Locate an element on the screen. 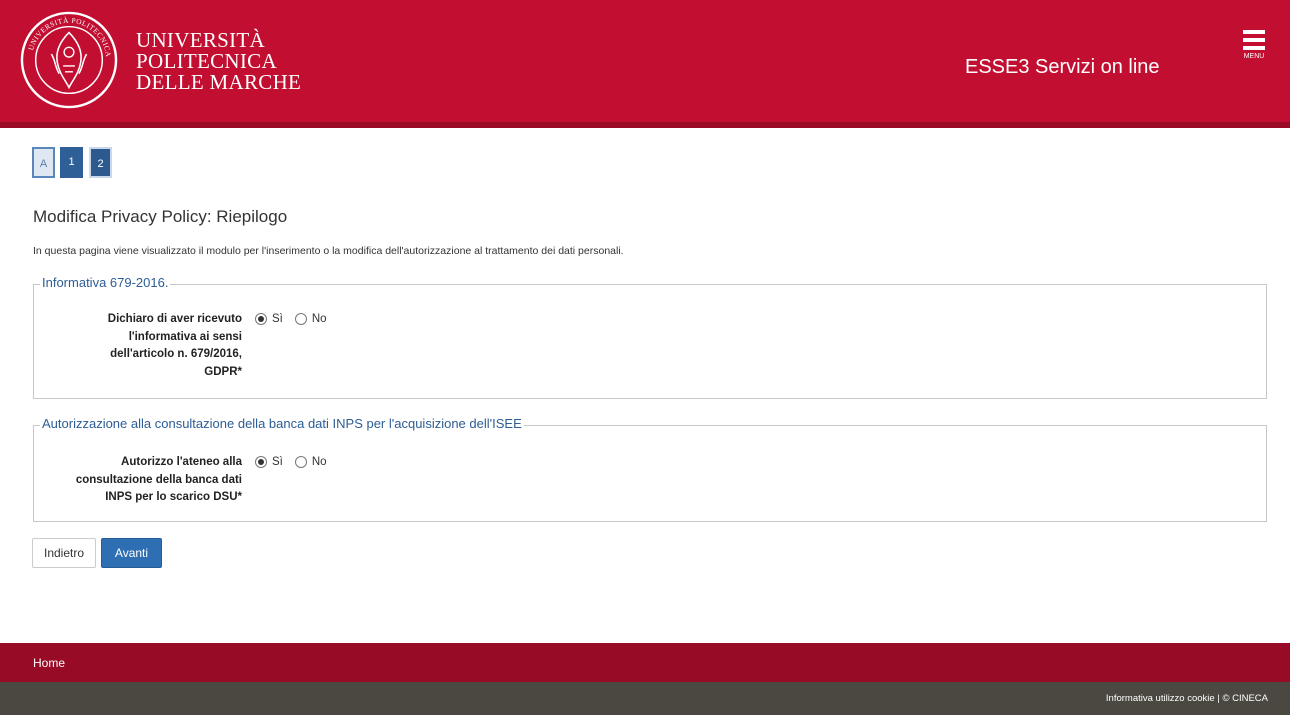 The width and height of the screenshot is (1290, 715). footer-home-link: Home is located at coordinates (49, 663).